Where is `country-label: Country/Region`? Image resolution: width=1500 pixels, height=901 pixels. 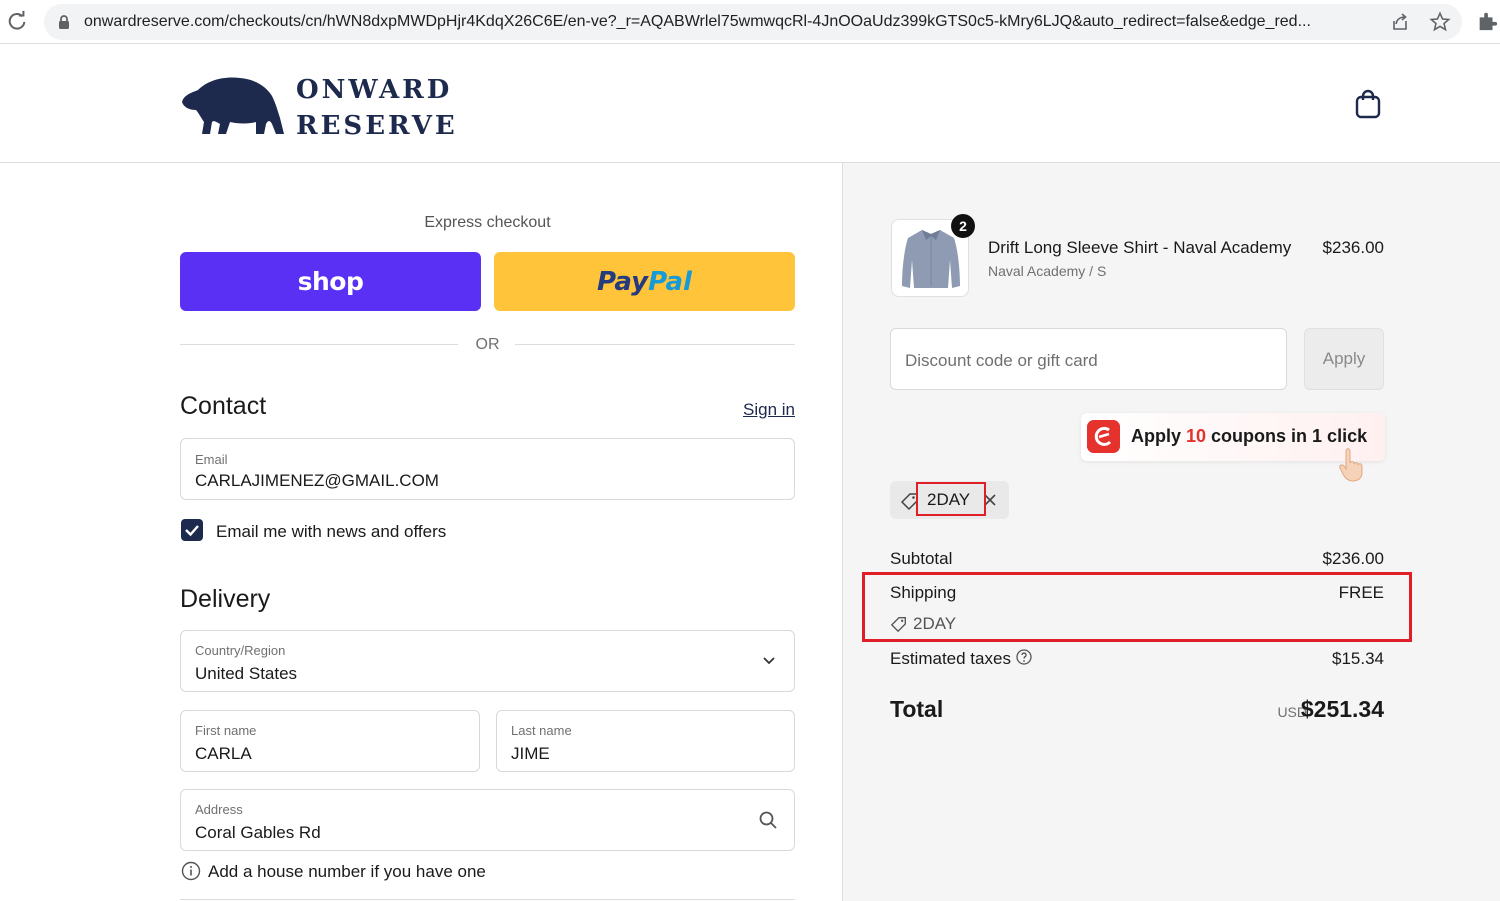 country-label: Country/Region is located at coordinates (240, 650).